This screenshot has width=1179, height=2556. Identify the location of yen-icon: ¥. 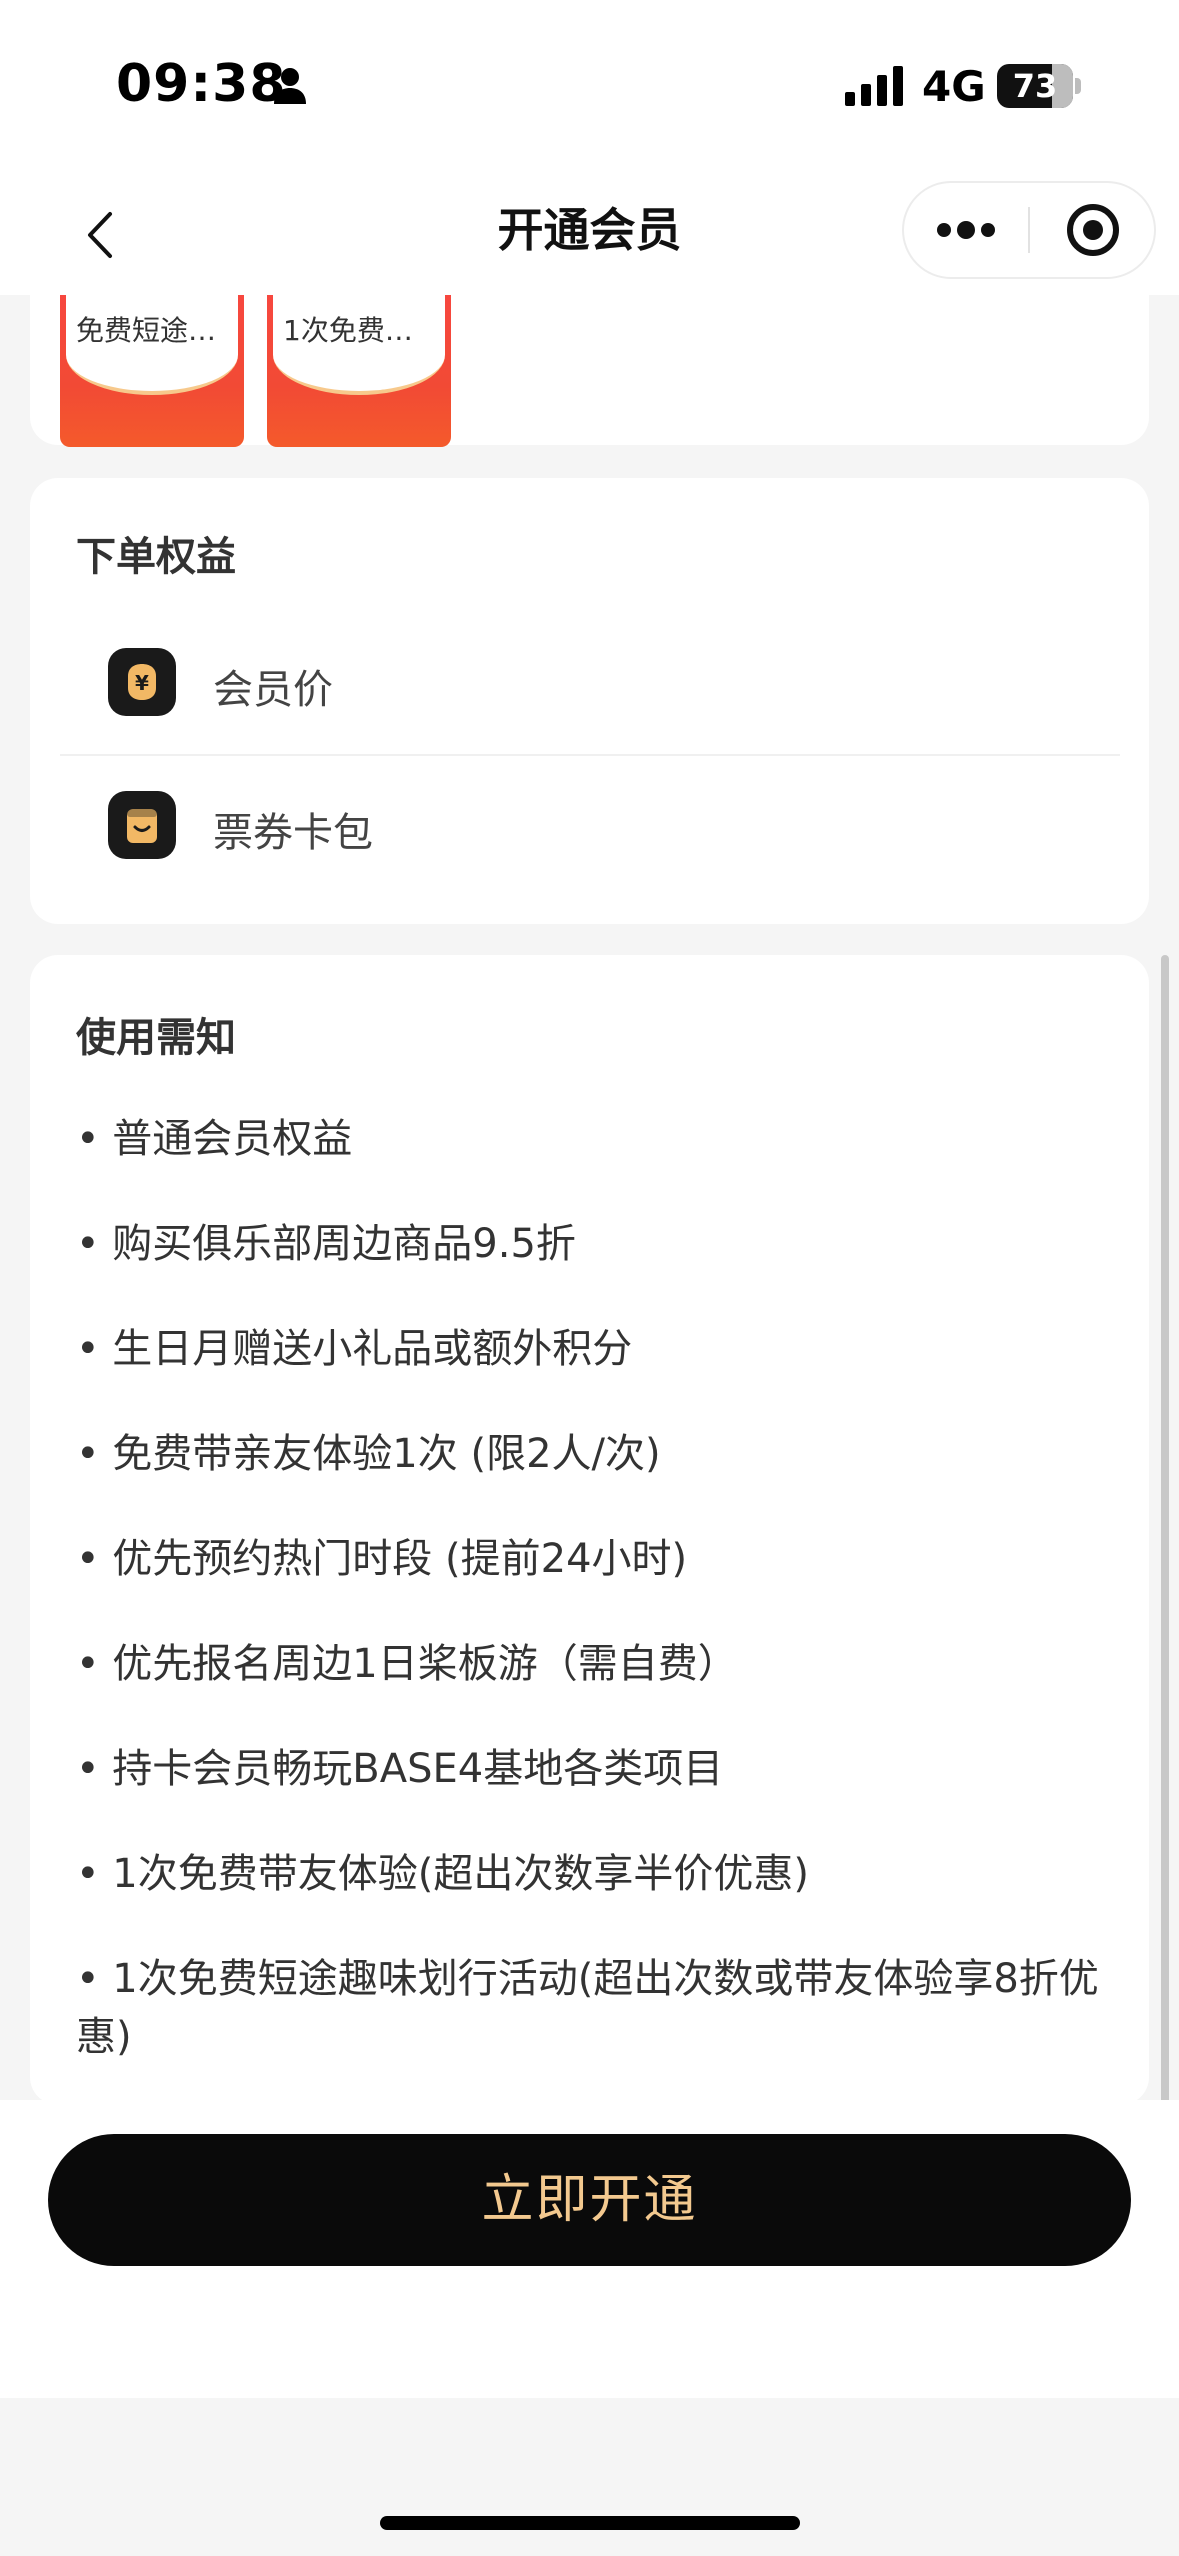
(142, 682).